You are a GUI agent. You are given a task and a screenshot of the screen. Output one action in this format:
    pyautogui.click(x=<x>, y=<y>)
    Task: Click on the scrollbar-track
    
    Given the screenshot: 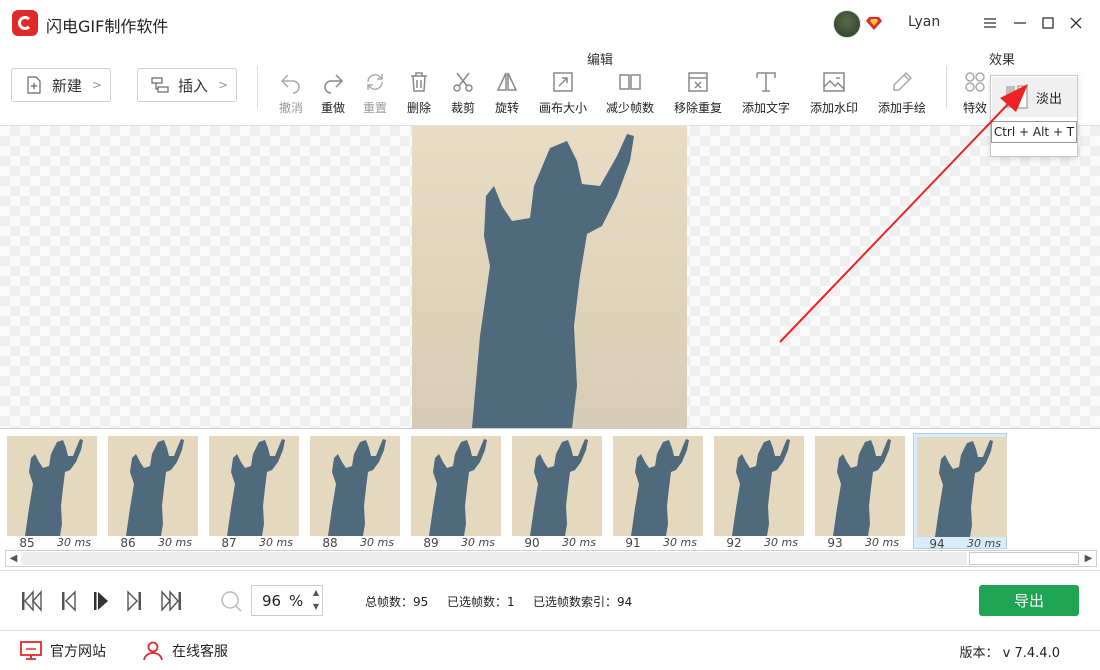 What is the action you would take?
    pyautogui.click(x=494, y=558)
    